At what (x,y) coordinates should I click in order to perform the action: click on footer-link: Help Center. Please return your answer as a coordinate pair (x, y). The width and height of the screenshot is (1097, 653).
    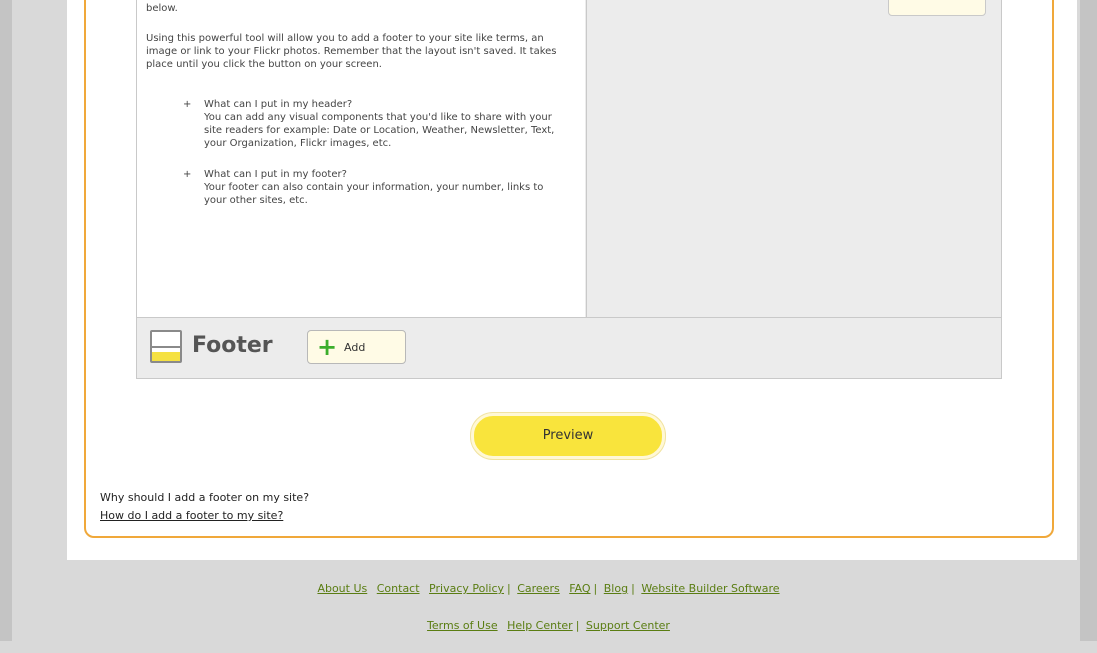
    Looking at the image, I should click on (540, 625).